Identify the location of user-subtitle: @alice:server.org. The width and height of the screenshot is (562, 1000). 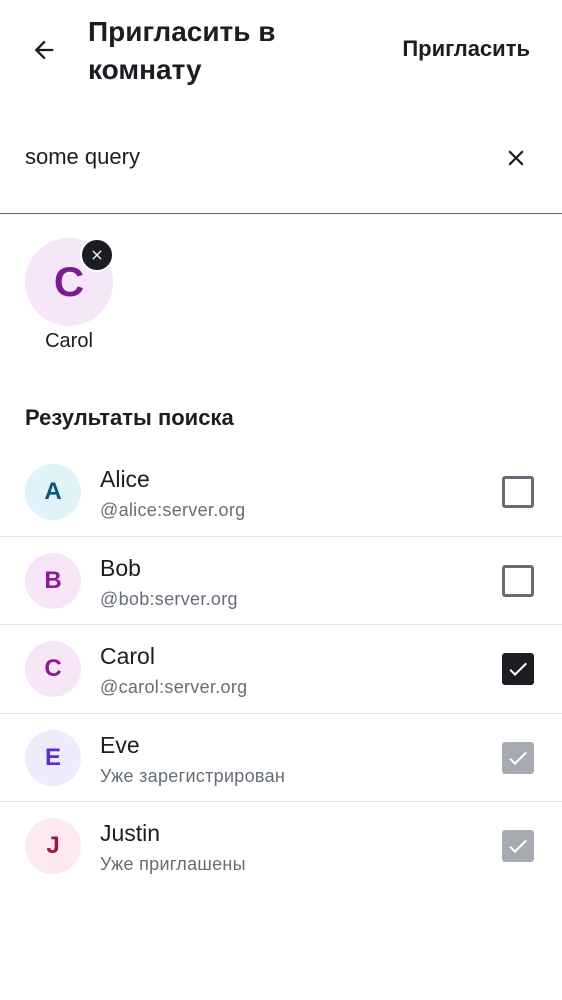
(173, 510).